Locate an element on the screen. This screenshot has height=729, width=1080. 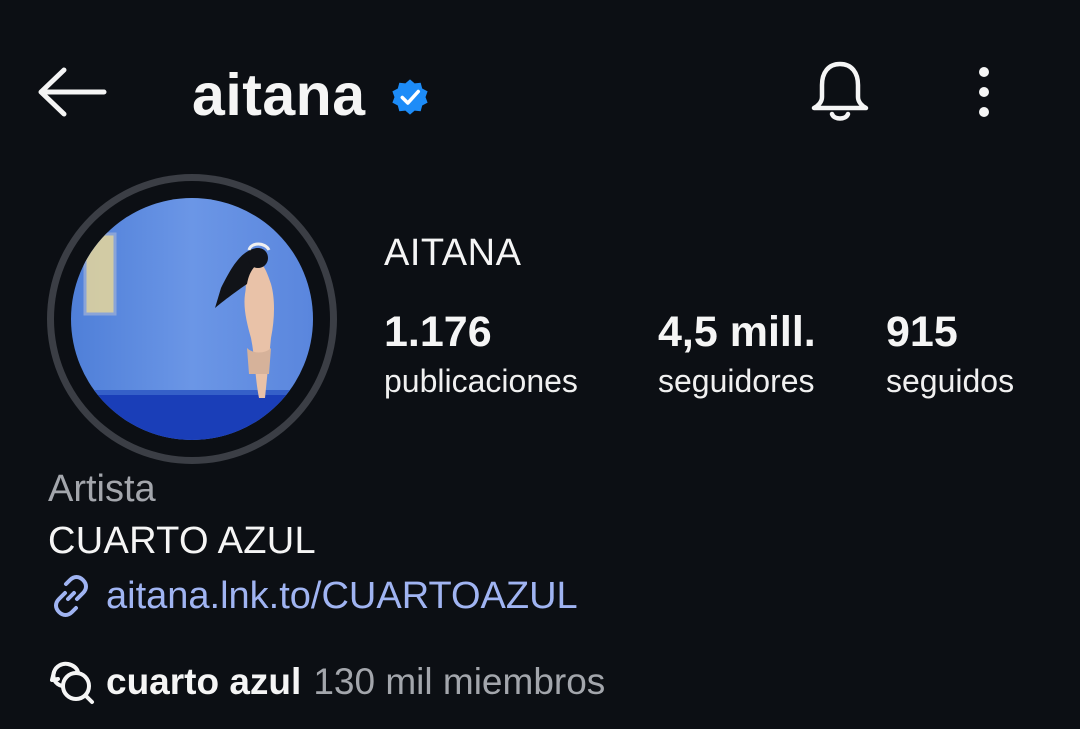
back-button is located at coordinates (72, 92).